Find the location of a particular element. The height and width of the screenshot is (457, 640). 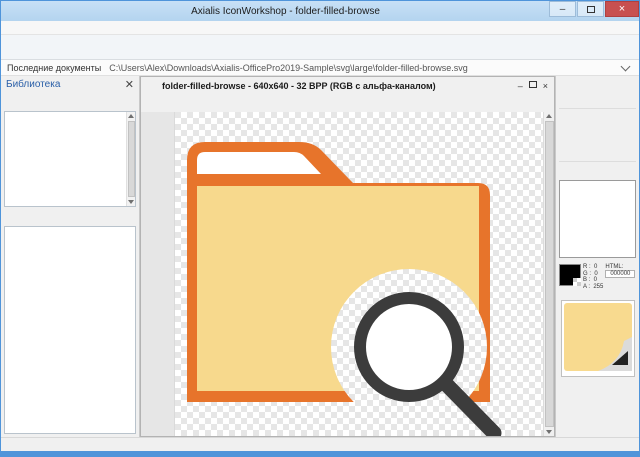

main-toolbar is located at coordinates (320, 47).